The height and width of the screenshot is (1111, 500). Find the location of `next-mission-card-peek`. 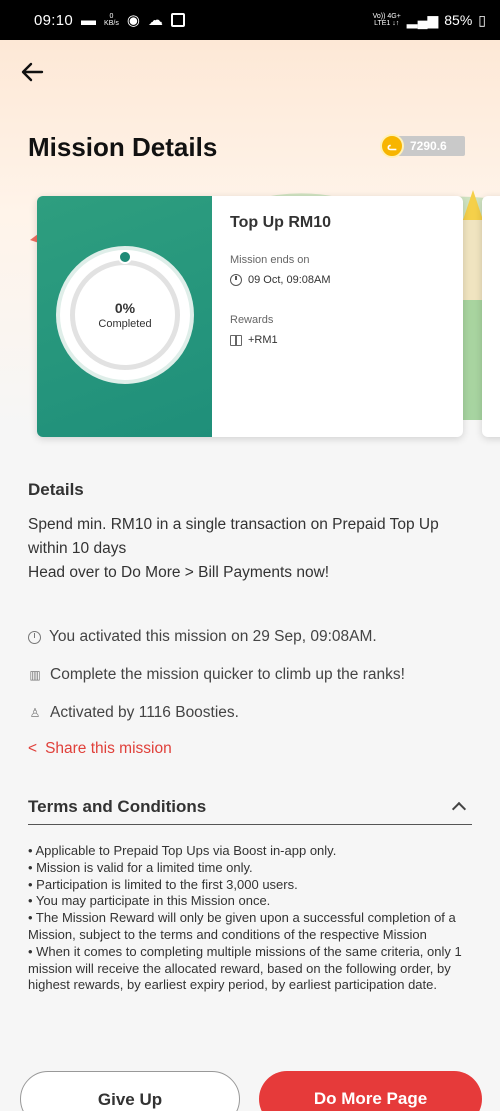

next-mission-card-peek is located at coordinates (491, 316).